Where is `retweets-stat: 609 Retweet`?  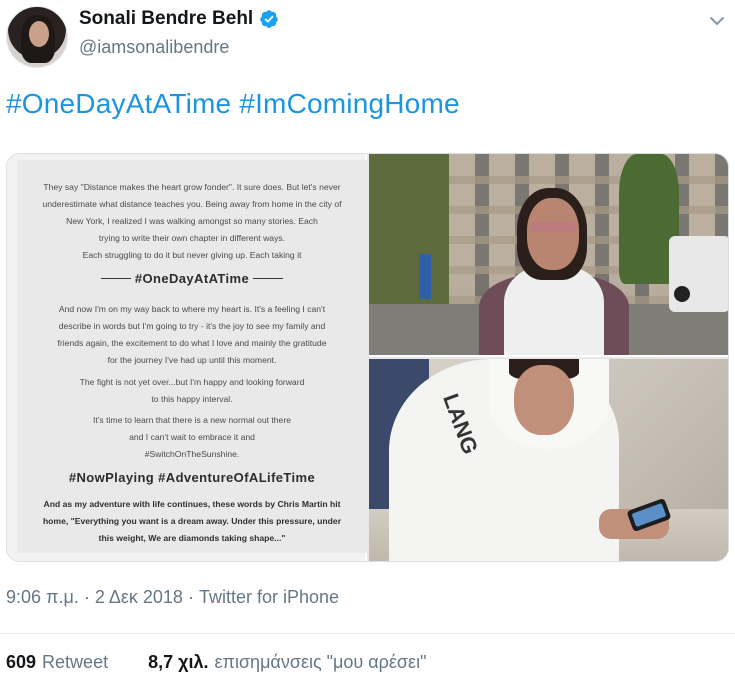
retweets-stat: 609 Retweet is located at coordinates (57, 662).